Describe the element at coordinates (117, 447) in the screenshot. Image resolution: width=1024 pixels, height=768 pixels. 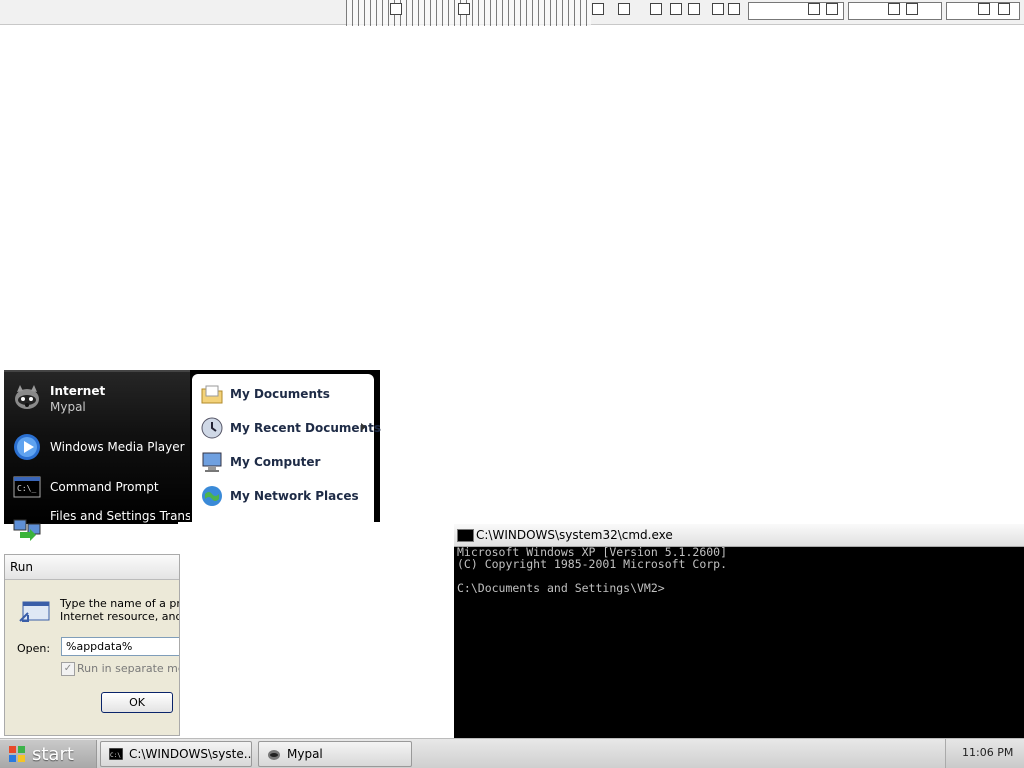
I see `start-item-label: Windows Media Player` at that location.